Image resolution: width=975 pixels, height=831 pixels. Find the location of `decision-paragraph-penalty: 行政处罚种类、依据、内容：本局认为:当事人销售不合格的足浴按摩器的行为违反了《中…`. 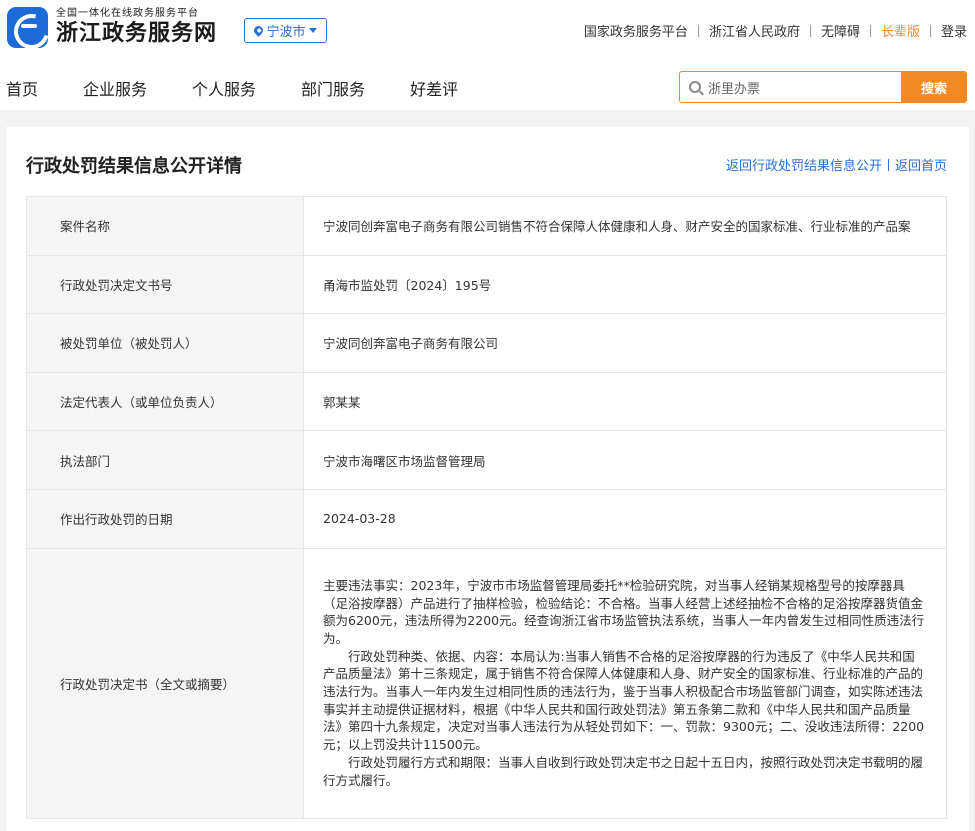

decision-paragraph-penalty: 行政处罚种类、依据、内容：本局认为:当事人销售不合格的足浴按摩器的行为违反了《中… is located at coordinates (624, 700).